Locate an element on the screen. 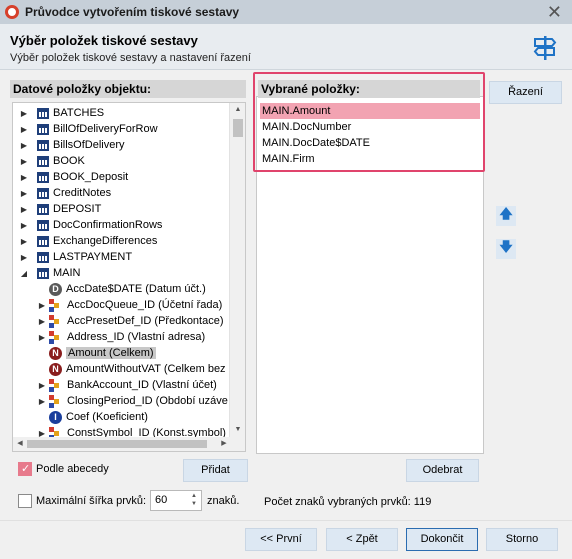  tree-item-label: AccDocQueue_ID (Účetní řada) is located at coordinates (144, 305).